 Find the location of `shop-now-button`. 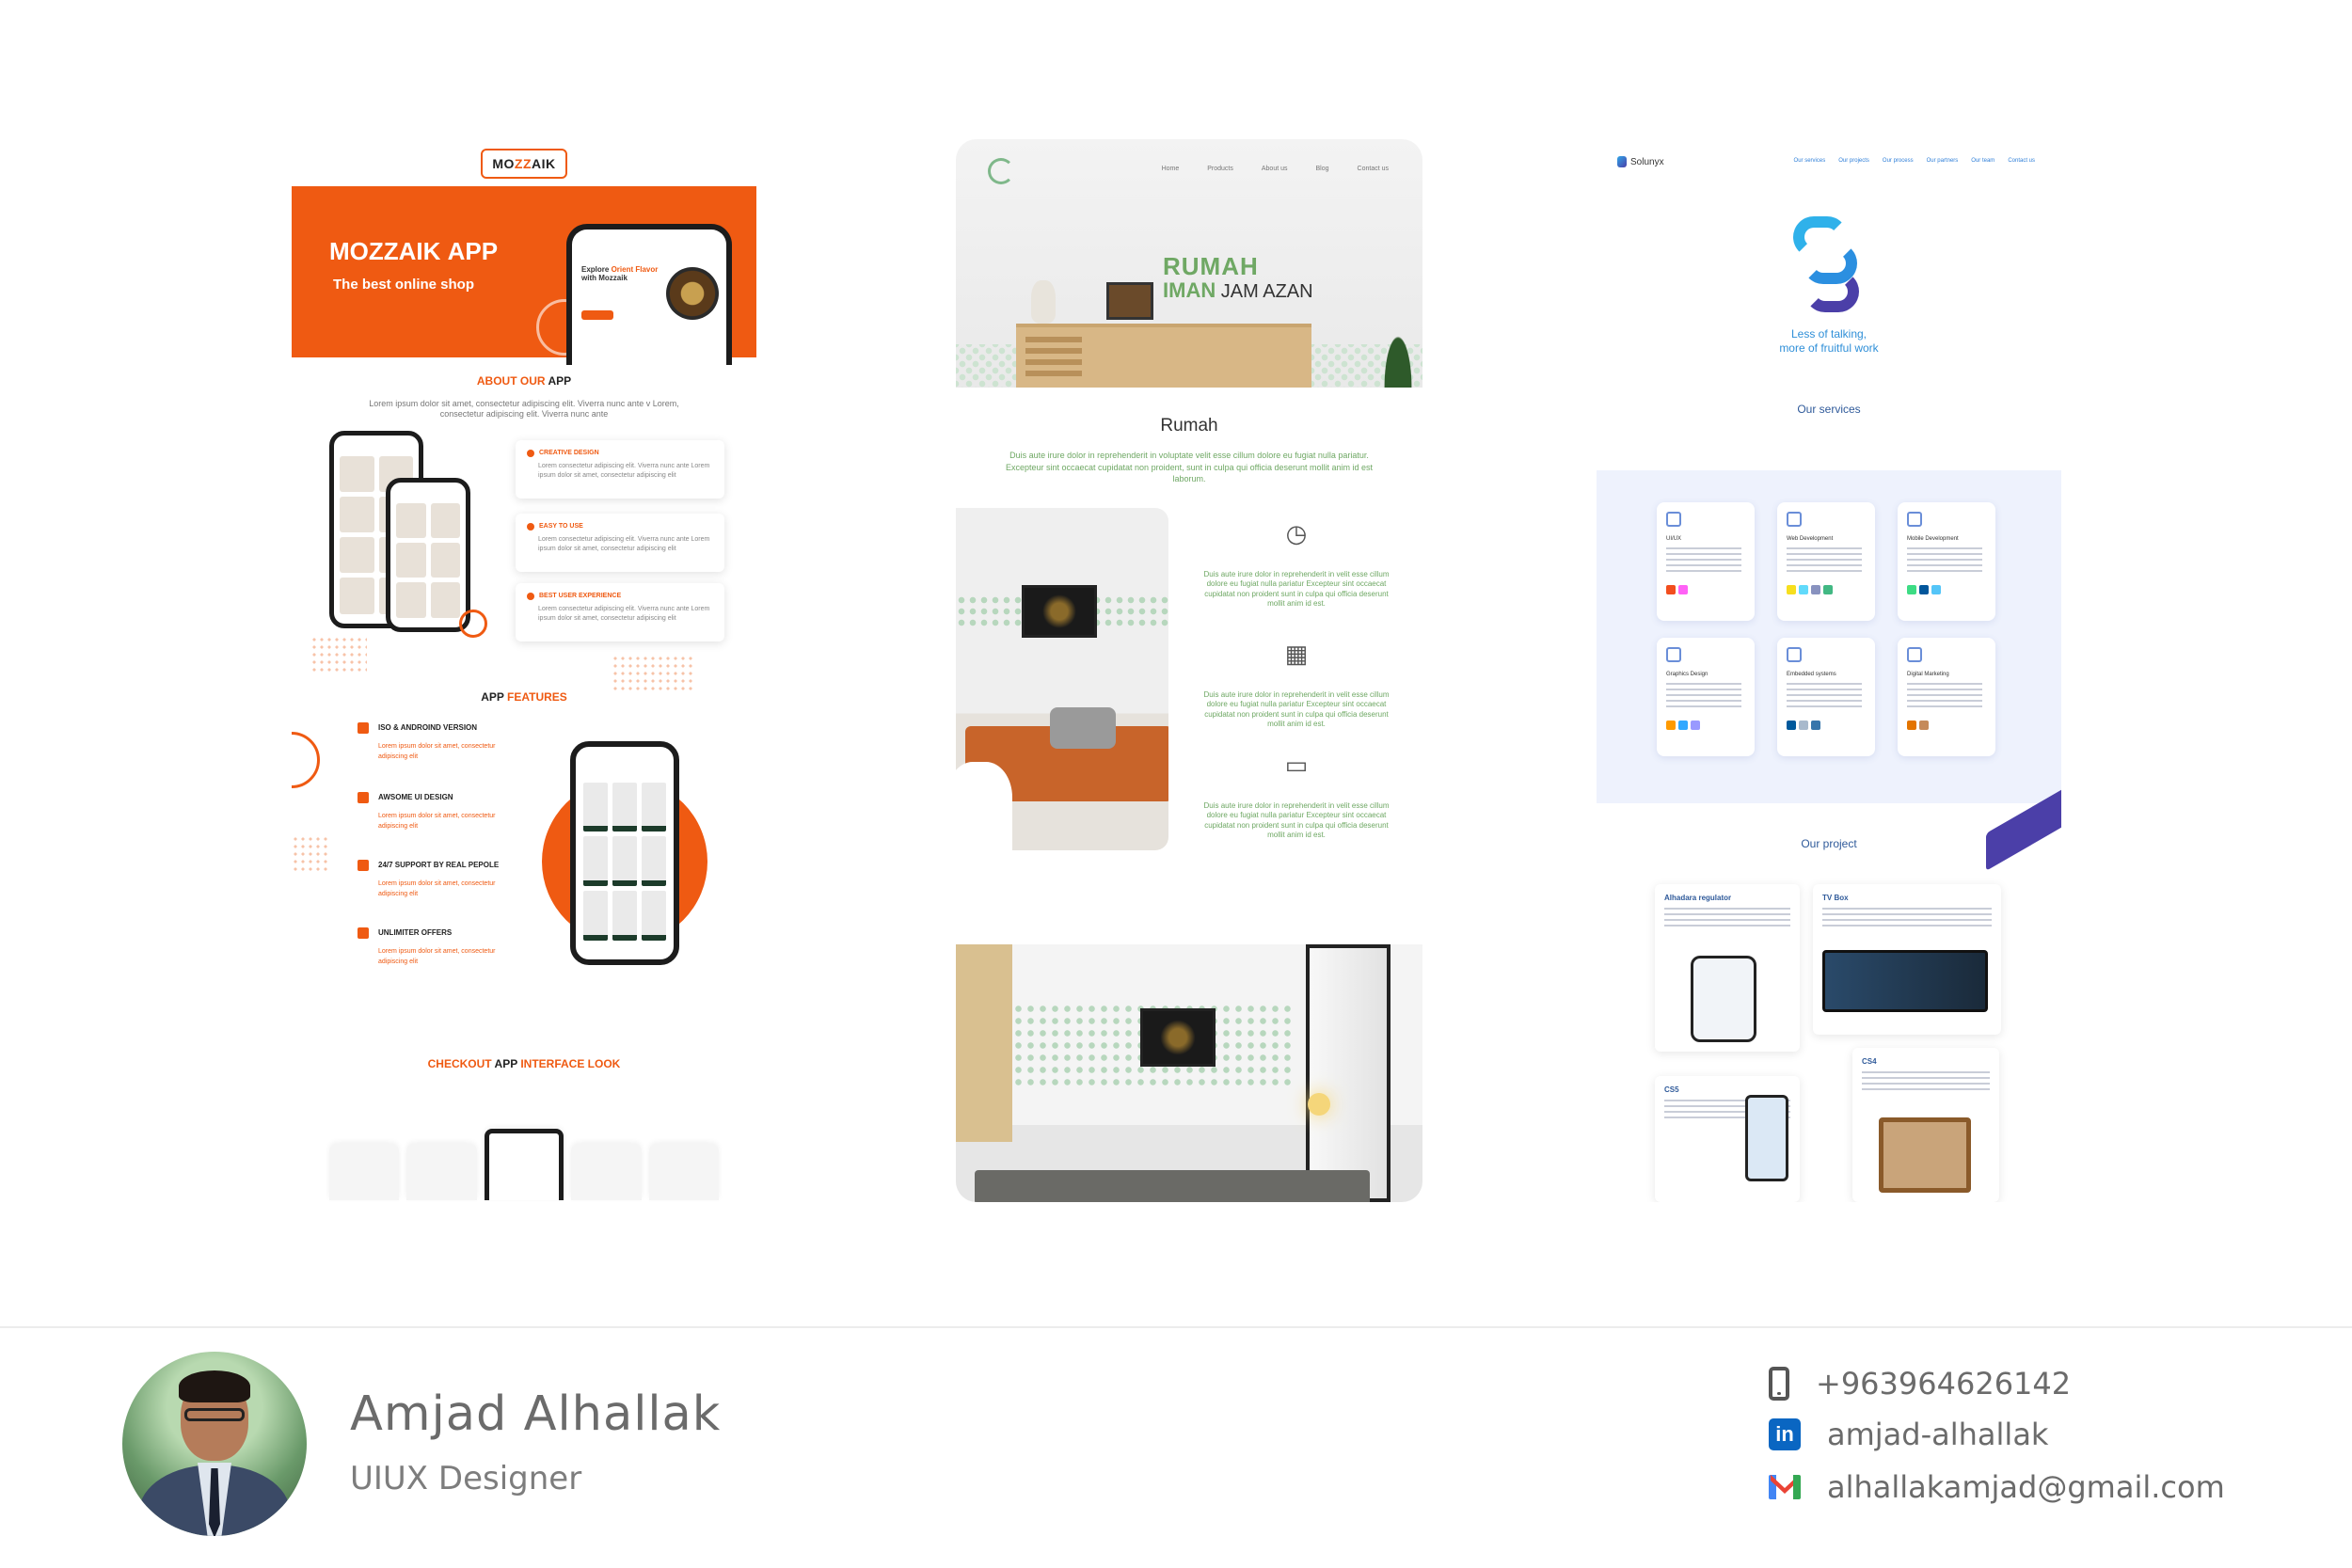

shop-now-button is located at coordinates (597, 315).